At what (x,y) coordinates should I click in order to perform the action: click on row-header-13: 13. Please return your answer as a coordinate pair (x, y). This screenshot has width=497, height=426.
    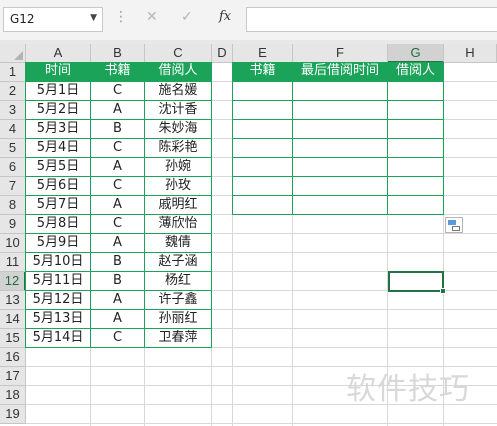
    Looking at the image, I should click on (13, 300).